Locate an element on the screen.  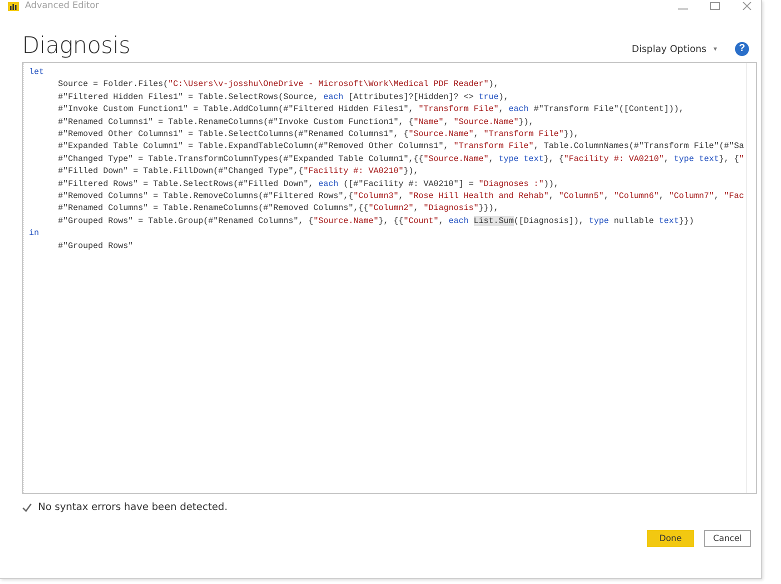
done-button: Done is located at coordinates (670, 538).